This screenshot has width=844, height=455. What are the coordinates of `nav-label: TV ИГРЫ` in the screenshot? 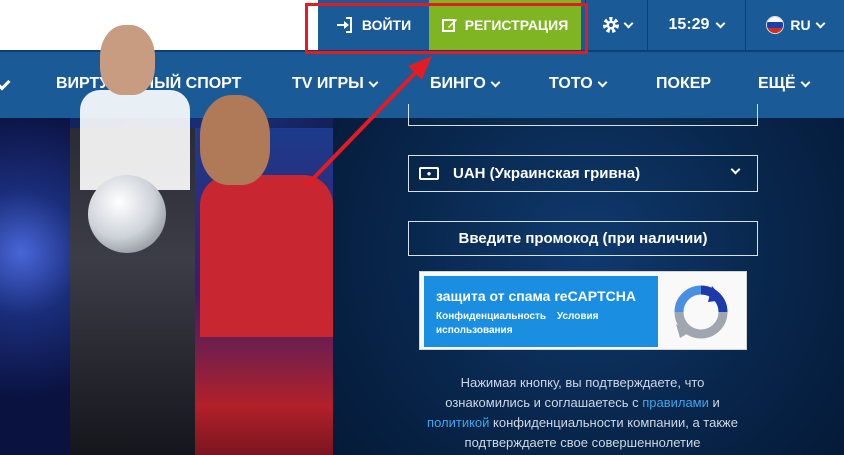 It's located at (328, 83).